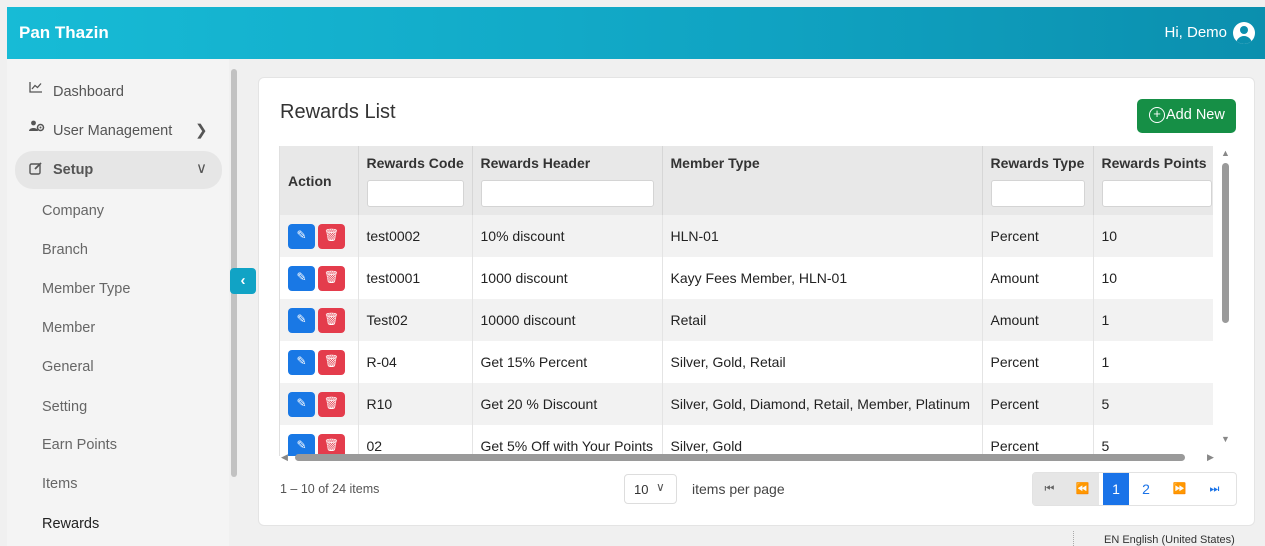 This screenshot has width=1265, height=546. I want to click on column-header-label: Rewards Type, so click(1037, 163).